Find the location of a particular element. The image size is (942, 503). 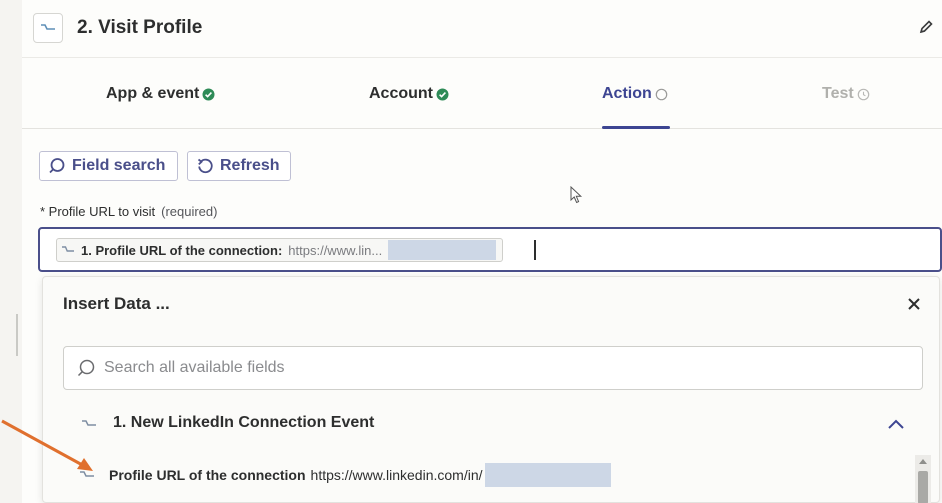

tab-app-event: App & event is located at coordinates (160, 94).